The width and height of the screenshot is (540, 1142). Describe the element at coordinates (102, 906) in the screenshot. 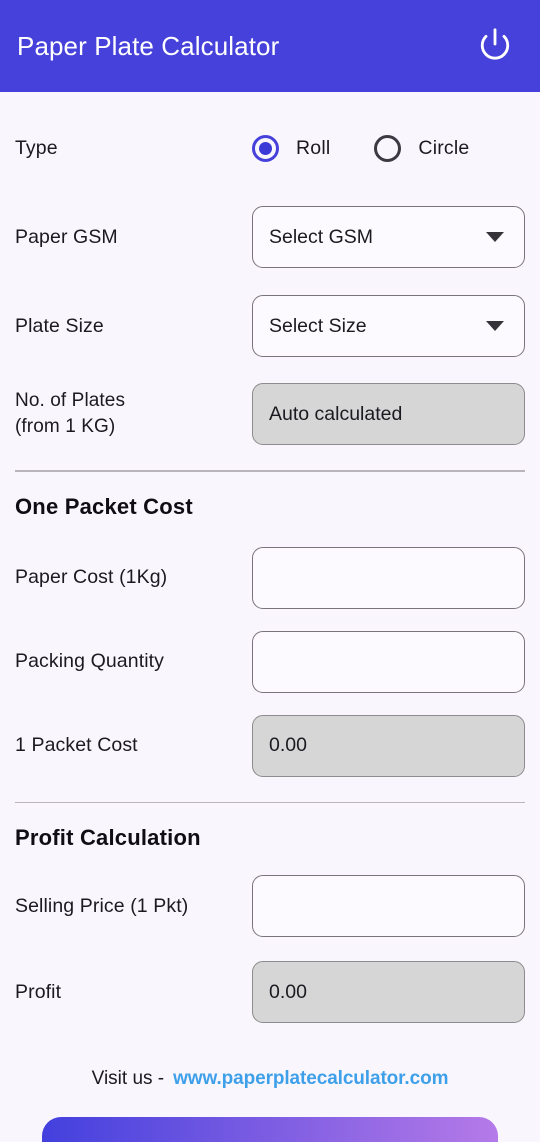

I see `label-selling-price: Selling Price (1 Pkt)` at that location.